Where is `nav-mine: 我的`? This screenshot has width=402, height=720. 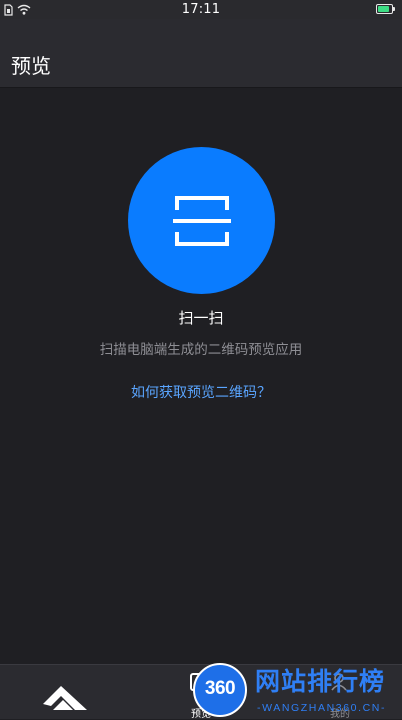 nav-mine: 我的 is located at coordinates (340, 692).